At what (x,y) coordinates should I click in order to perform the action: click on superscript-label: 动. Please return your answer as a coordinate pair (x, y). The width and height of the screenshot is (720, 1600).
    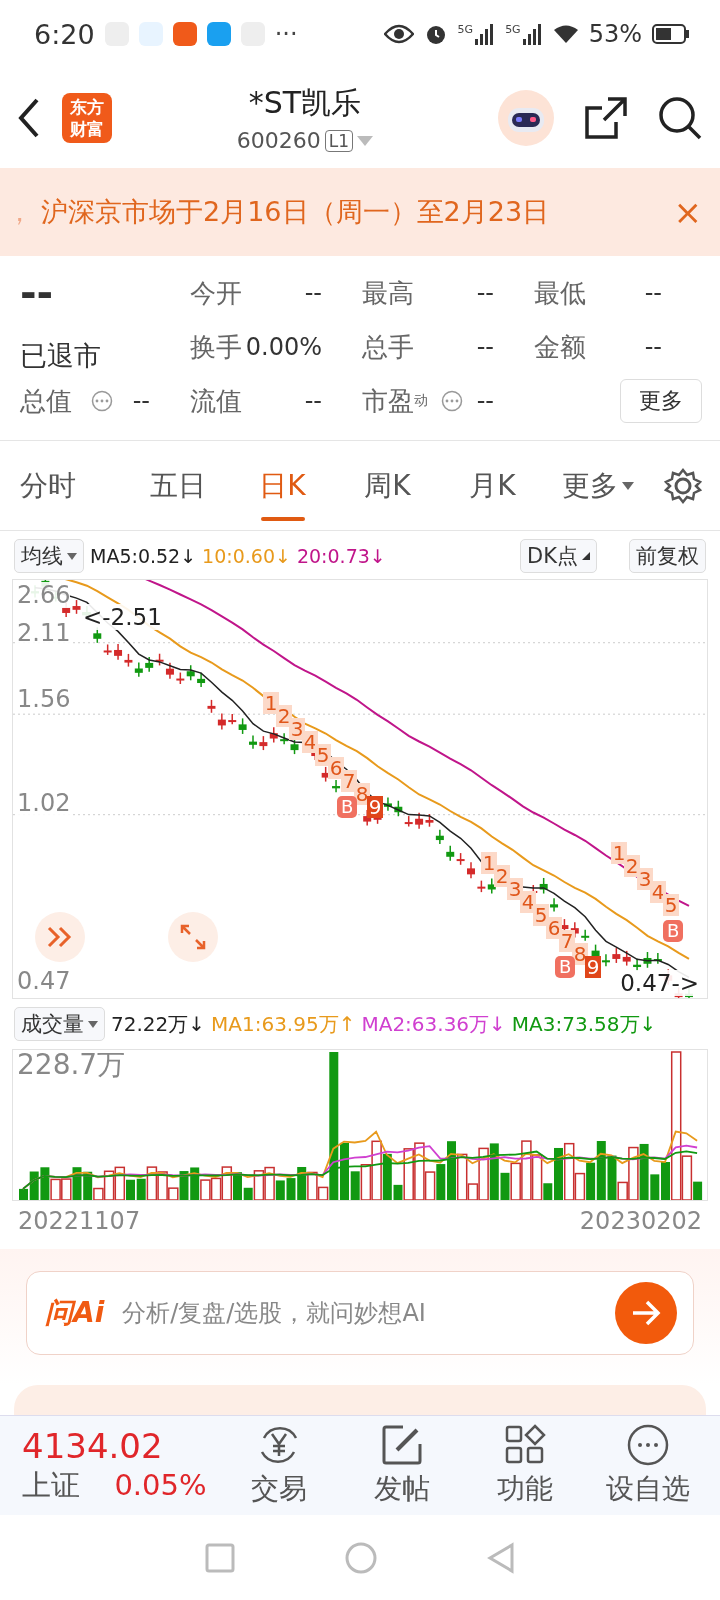
    Looking at the image, I should click on (421, 400).